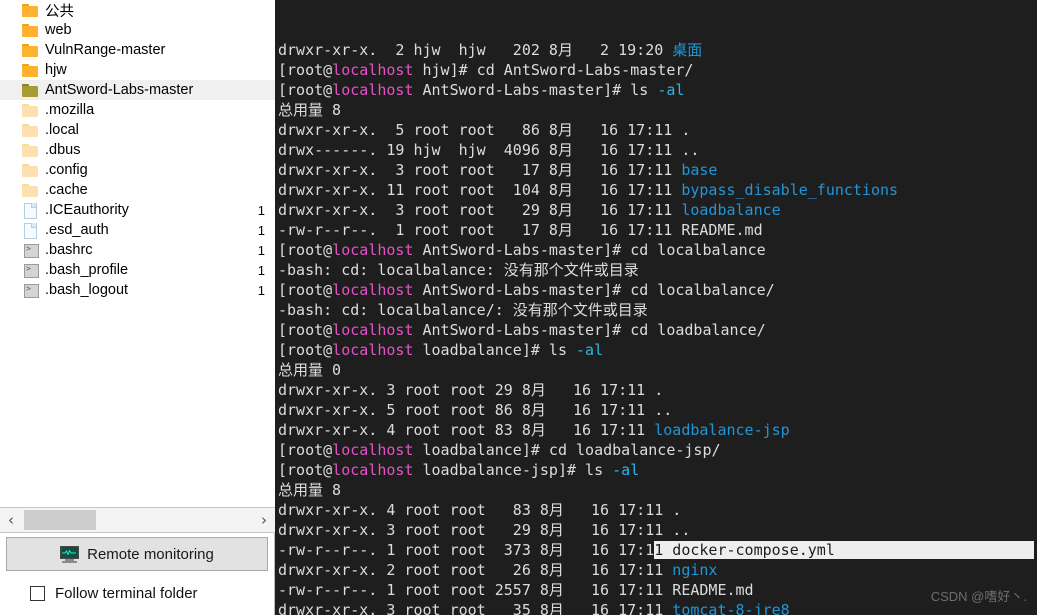 The image size is (1037, 615). What do you see at coordinates (310, 490) in the screenshot?
I see `terminal-text: 总用量 8` at bounding box center [310, 490].